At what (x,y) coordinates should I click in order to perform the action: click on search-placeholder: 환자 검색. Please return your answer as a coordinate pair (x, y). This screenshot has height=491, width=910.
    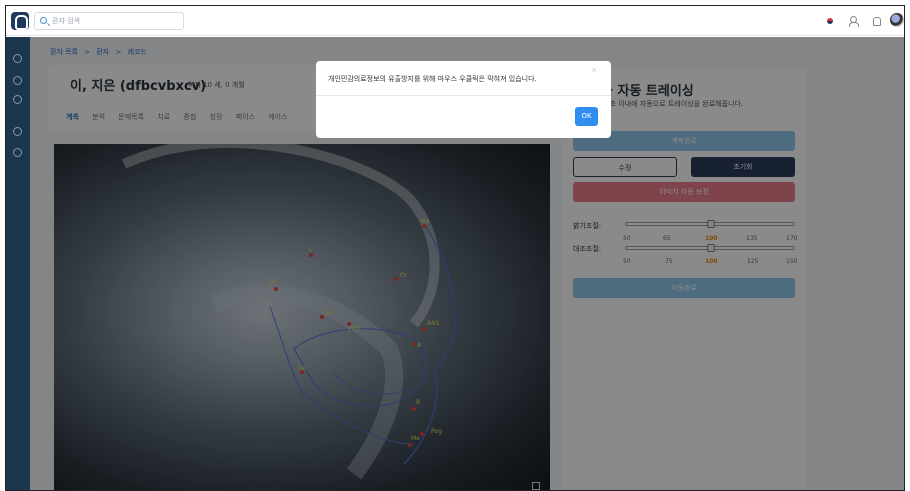
    Looking at the image, I should click on (66, 21).